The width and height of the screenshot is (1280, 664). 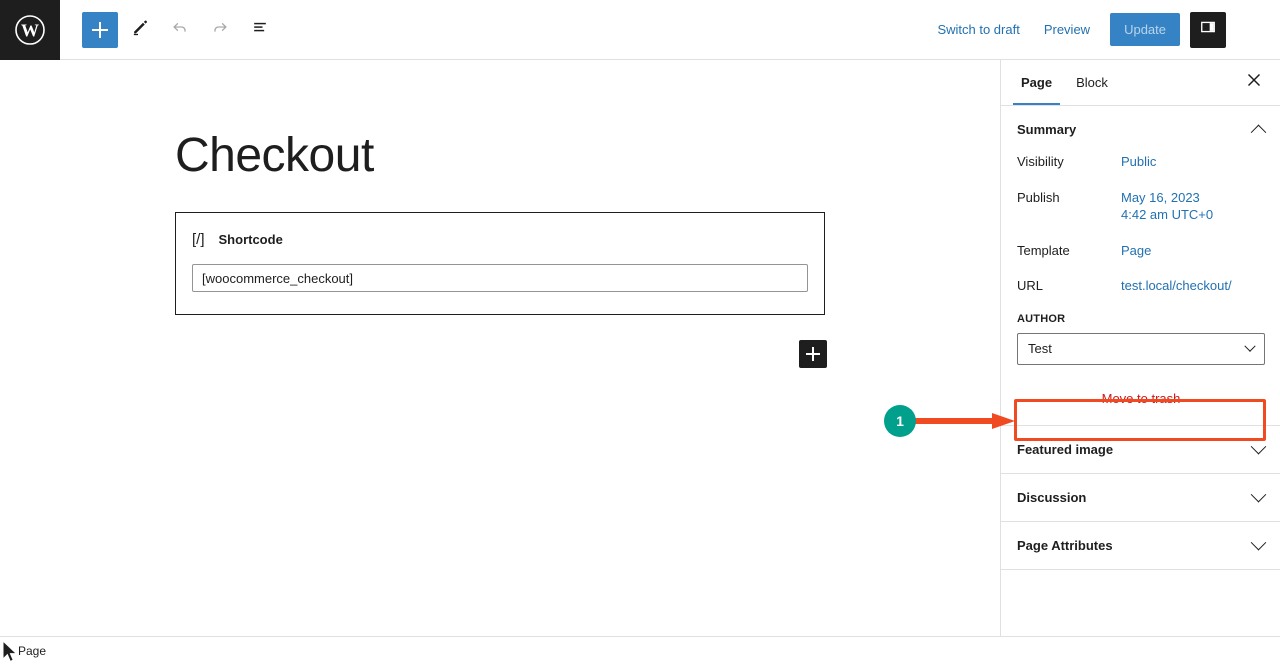 What do you see at coordinates (274, 155) in the screenshot?
I see `page-title: Checkout` at bounding box center [274, 155].